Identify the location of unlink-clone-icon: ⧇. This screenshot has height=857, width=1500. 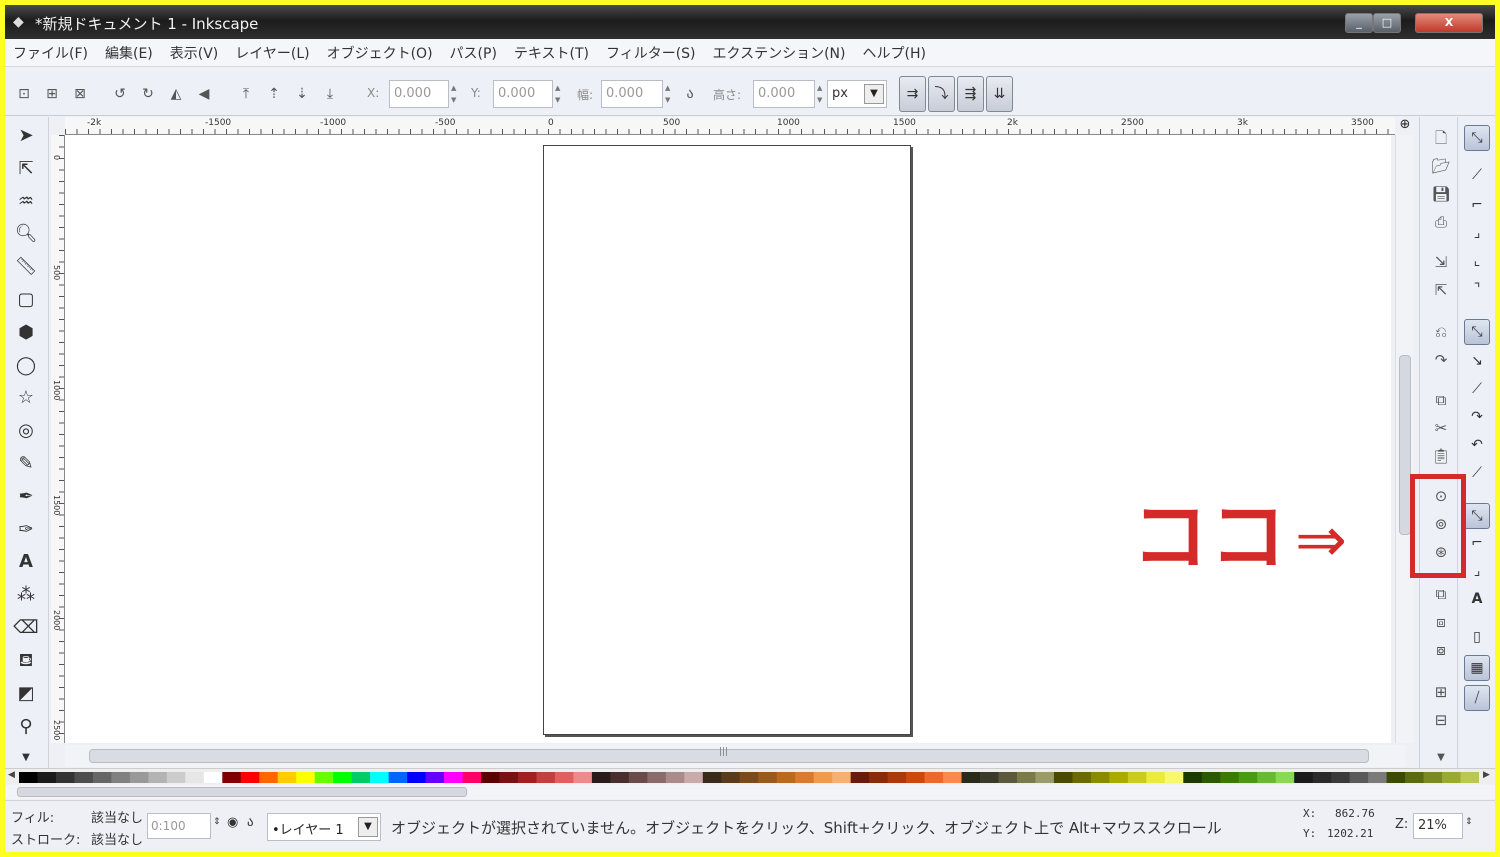
(1441, 650).